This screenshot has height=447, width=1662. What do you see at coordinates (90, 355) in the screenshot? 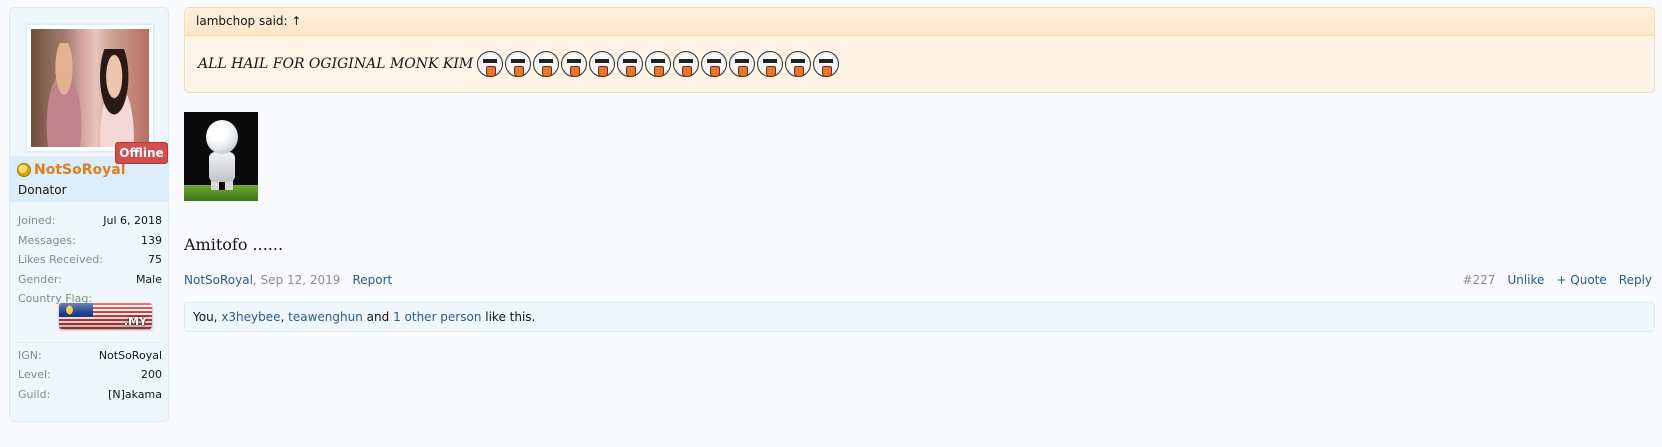
I see `stat-ign: IGN: NotSoRoyal` at bounding box center [90, 355].